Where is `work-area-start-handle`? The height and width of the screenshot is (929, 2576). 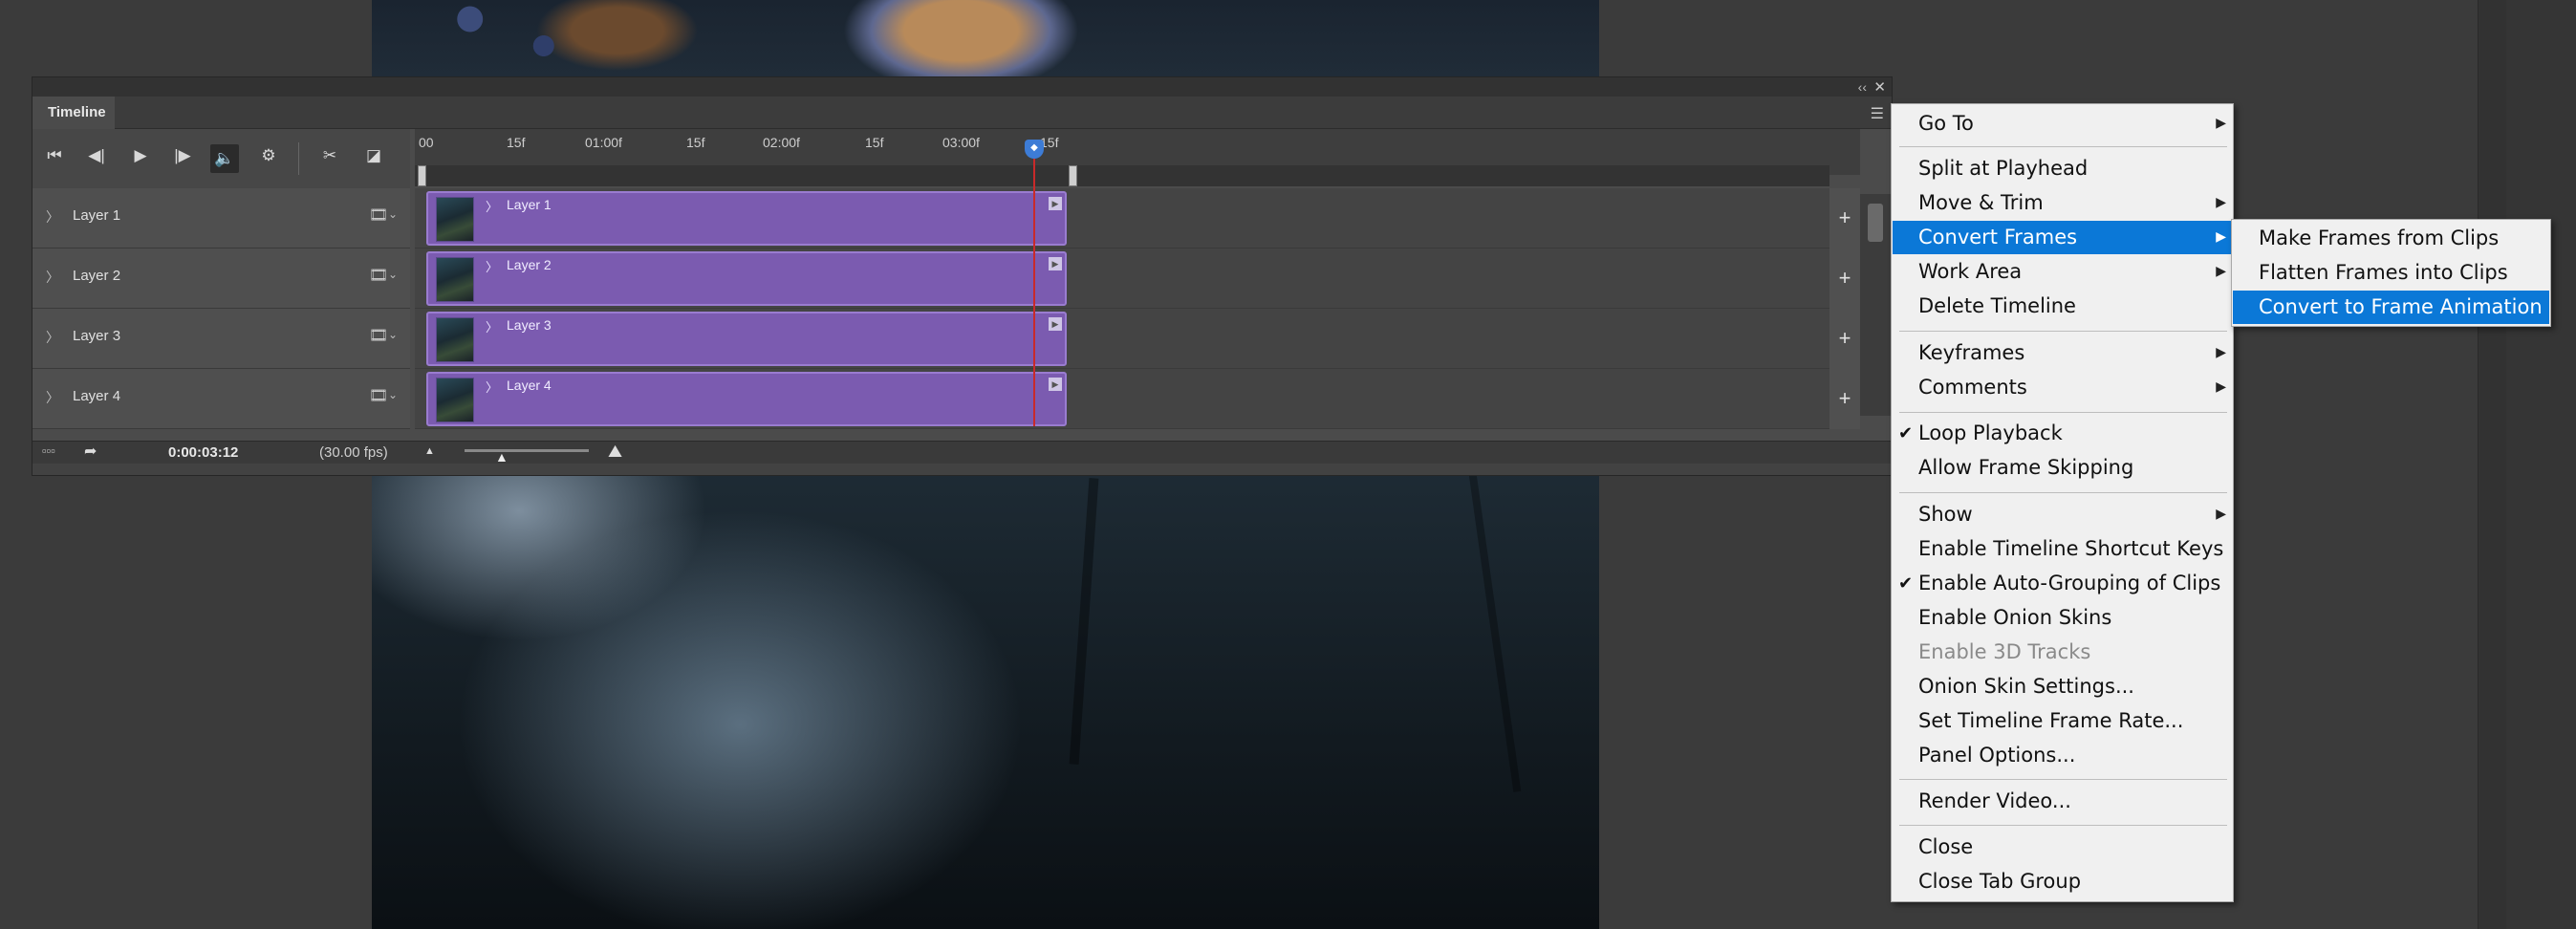
work-area-start-handle is located at coordinates (422, 175).